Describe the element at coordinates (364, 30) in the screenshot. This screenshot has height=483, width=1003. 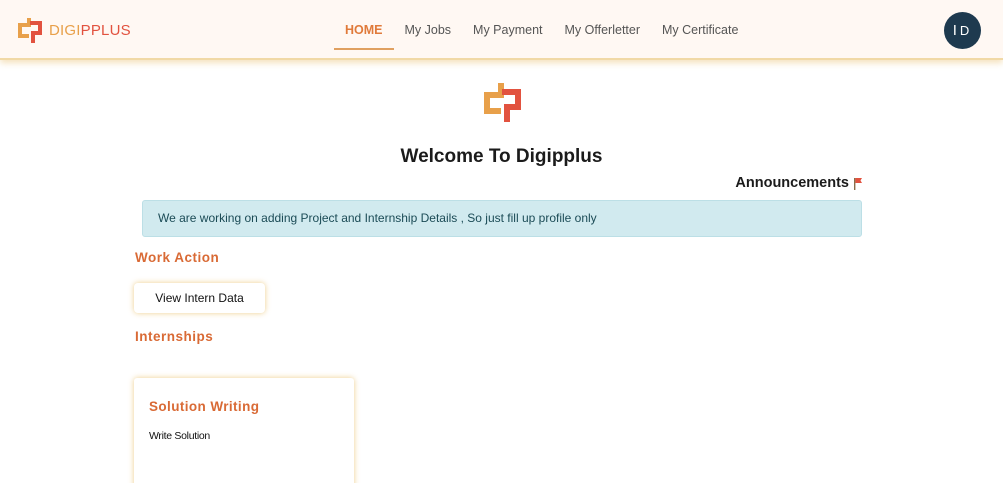
I see `nav-home: HOME` at that location.